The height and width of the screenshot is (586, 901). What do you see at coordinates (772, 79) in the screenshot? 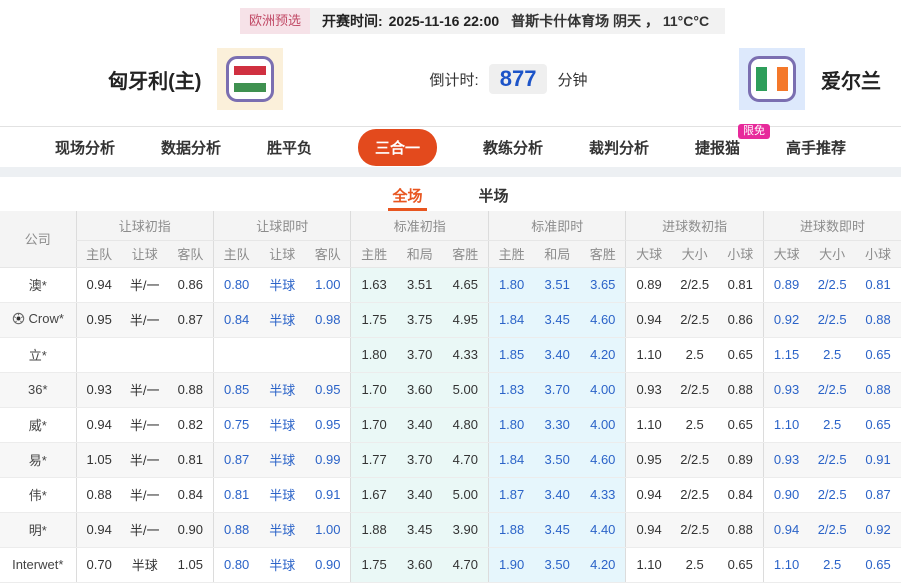
I see `ireland-flag` at bounding box center [772, 79].